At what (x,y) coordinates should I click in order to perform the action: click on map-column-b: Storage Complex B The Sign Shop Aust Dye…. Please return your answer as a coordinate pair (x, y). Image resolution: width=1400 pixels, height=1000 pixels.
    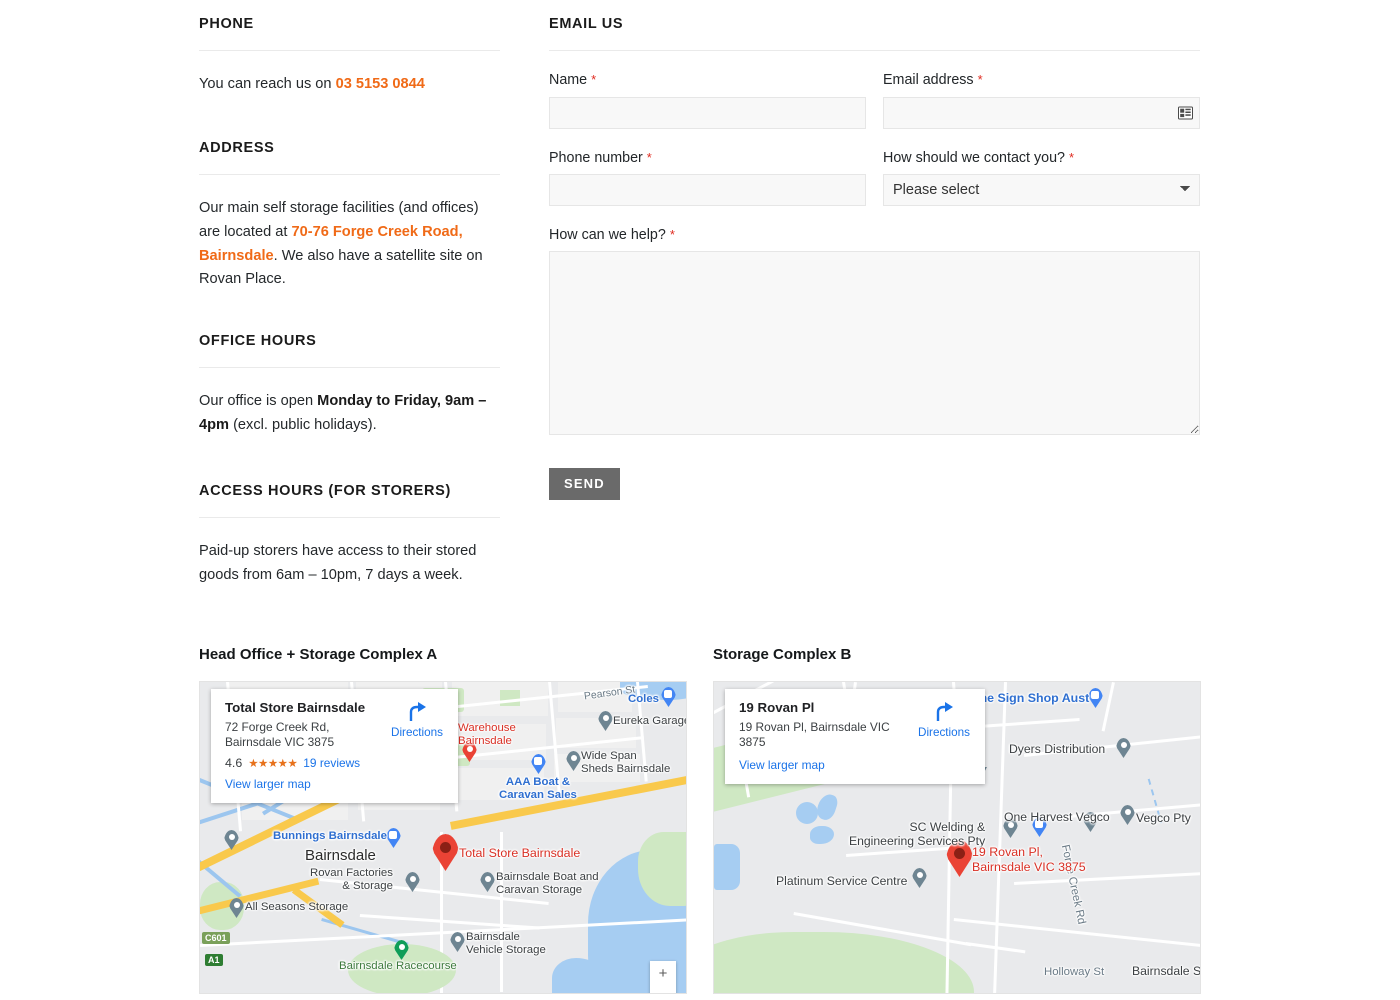
    Looking at the image, I should click on (957, 820).